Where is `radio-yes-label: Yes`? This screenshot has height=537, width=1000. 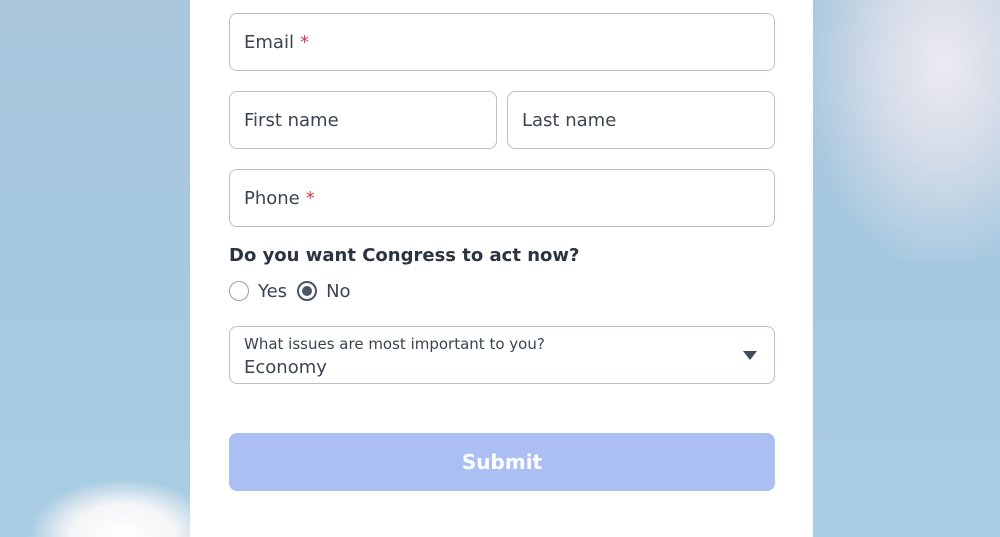
radio-yes-label: Yes is located at coordinates (272, 291).